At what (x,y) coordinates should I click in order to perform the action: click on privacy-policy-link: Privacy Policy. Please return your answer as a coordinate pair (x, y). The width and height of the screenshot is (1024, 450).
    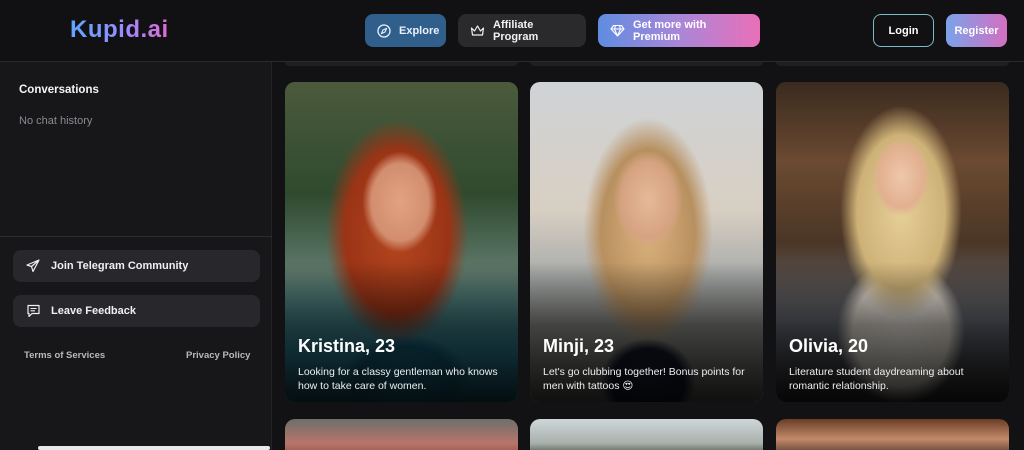
    Looking at the image, I should click on (218, 355).